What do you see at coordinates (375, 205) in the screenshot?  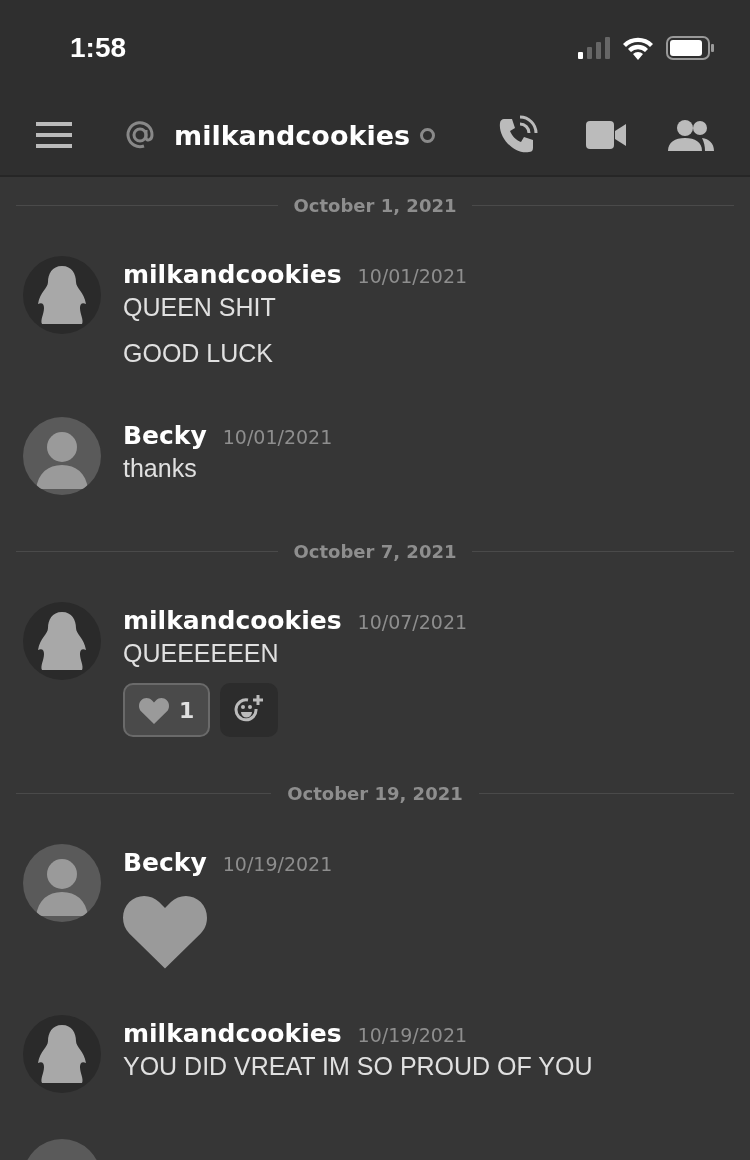 I see `date-divider: October 1, 2021` at bounding box center [375, 205].